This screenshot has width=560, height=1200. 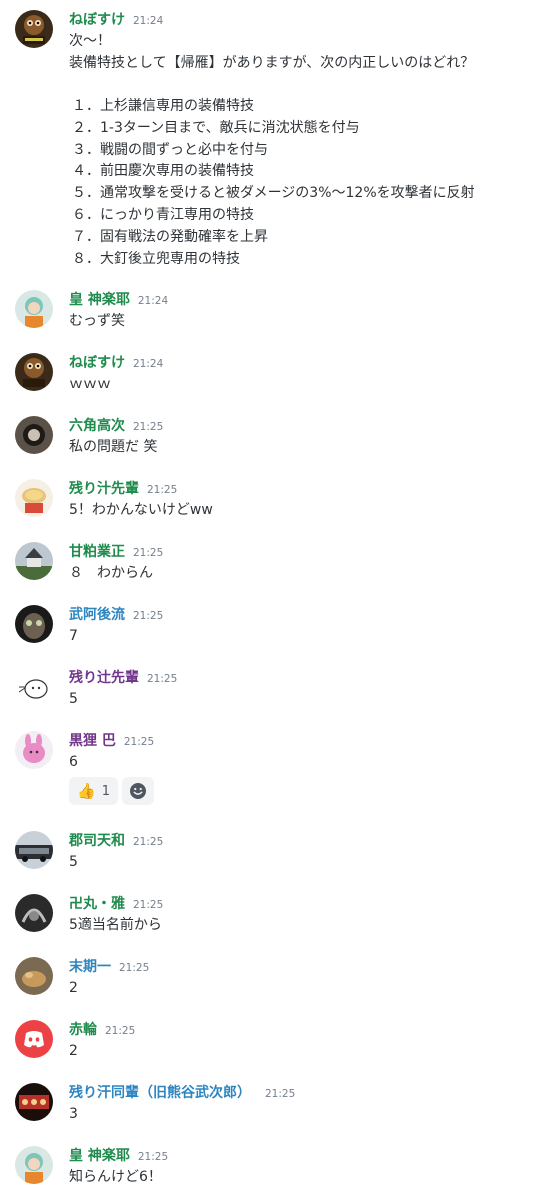 I want to click on message-line: 5！わかんないけどww, so click(x=141, y=510).